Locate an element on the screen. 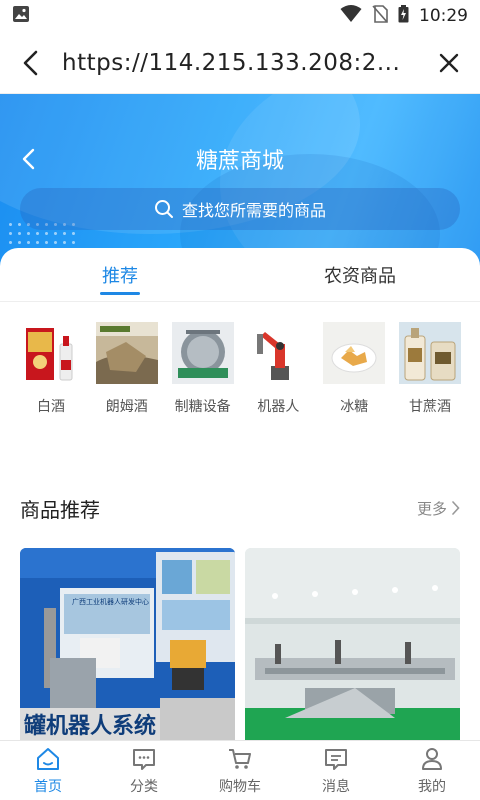 The width and height of the screenshot is (480, 800). browser-close-button is located at coordinates (449, 63).